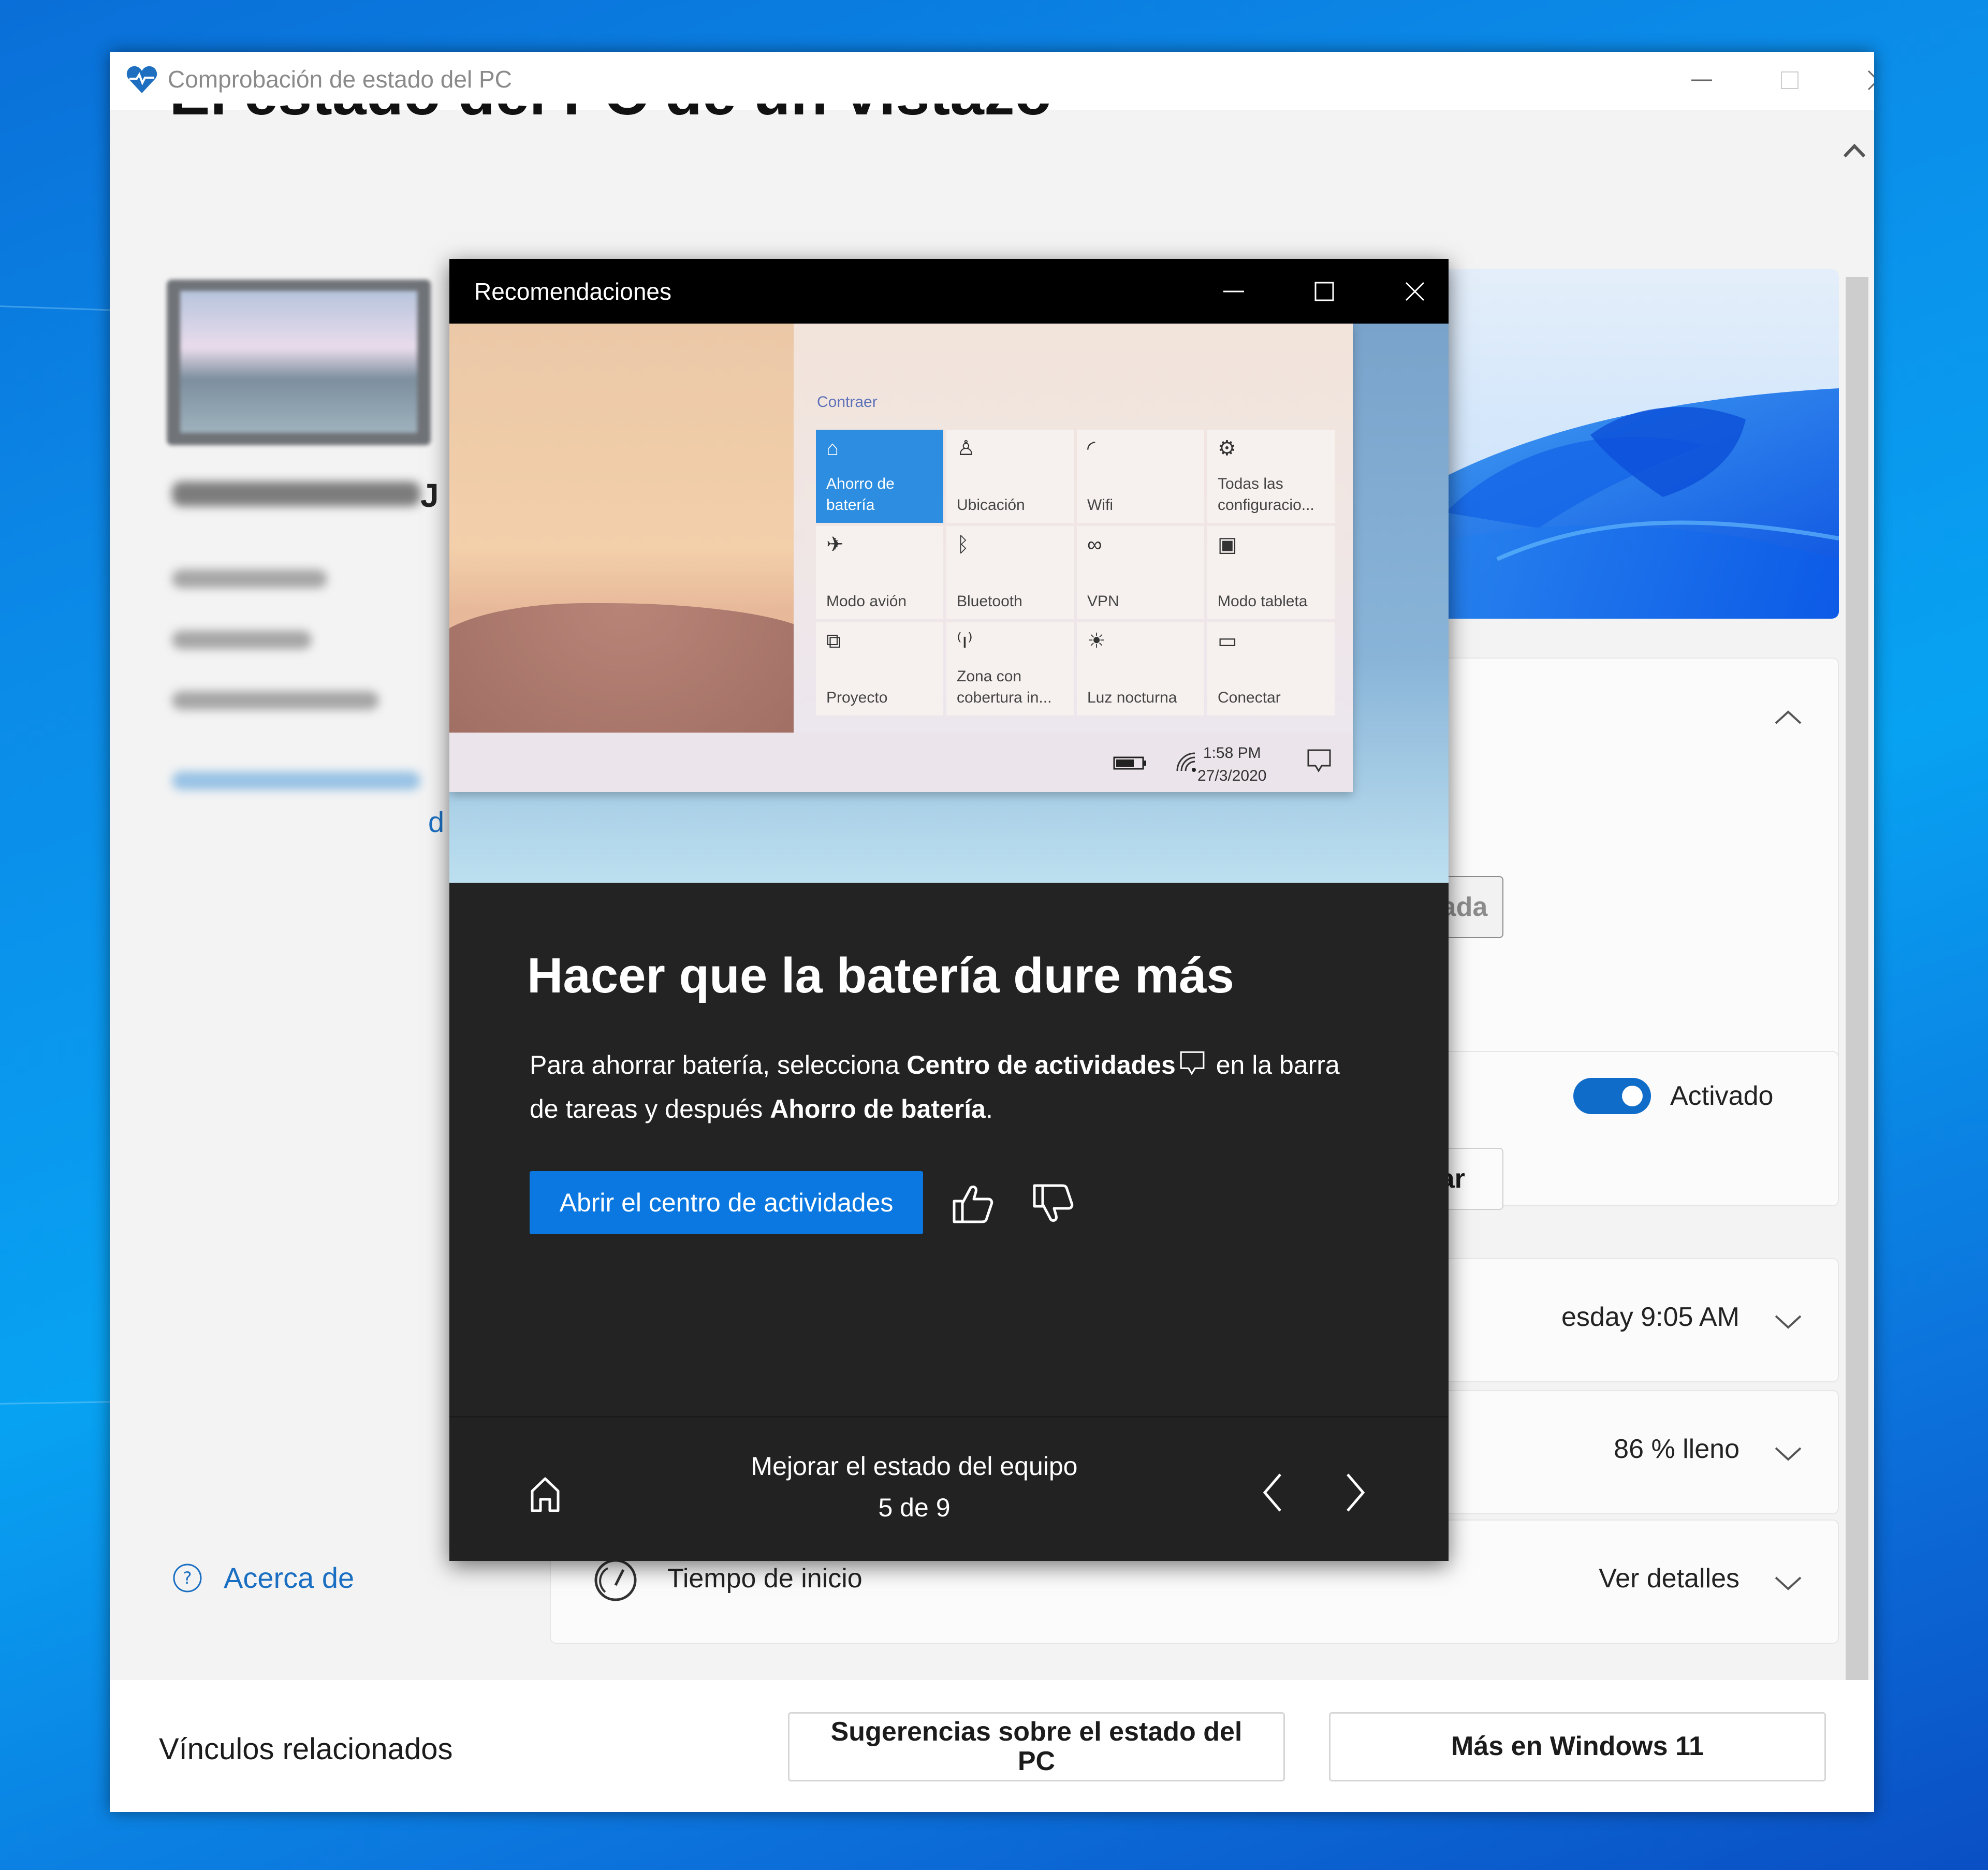  Describe the element at coordinates (340, 79) in the screenshot. I see `window-title: Comprobación de estado del PC` at that location.